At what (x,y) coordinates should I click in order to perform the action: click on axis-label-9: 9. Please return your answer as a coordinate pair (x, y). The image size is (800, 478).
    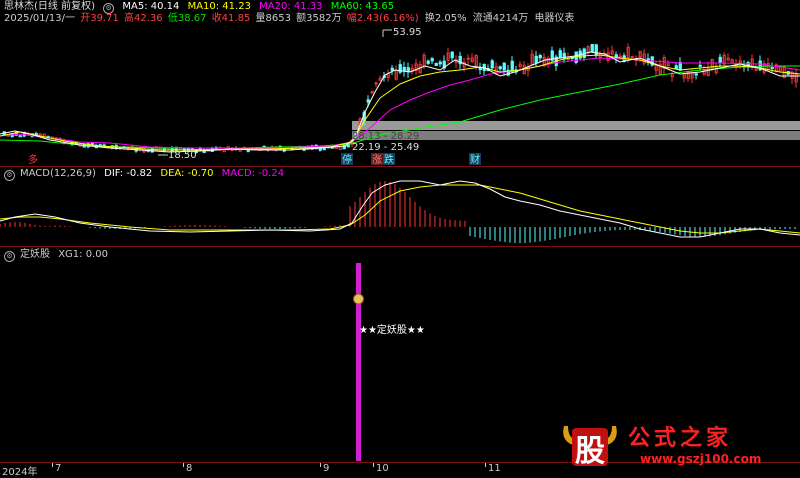
    Looking at the image, I should click on (326, 468).